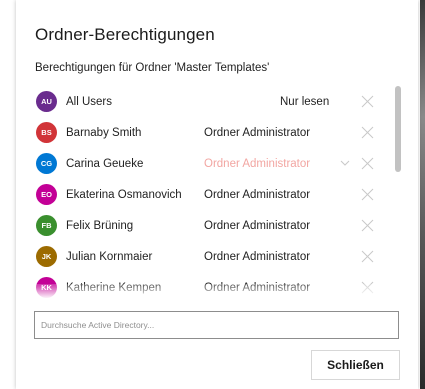  Describe the element at coordinates (46, 194) in the screenshot. I see `avatar: EO` at that location.